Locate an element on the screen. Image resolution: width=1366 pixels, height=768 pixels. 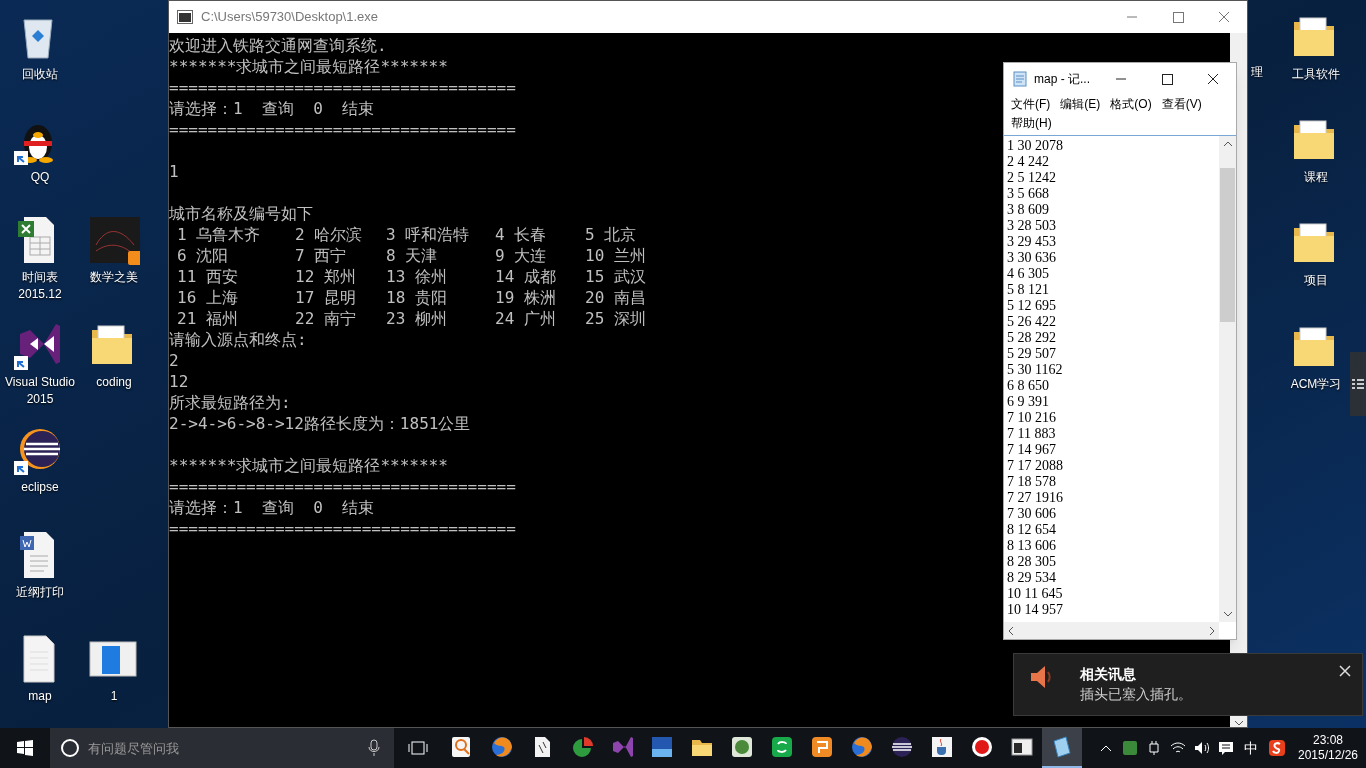
desktop-icon-label: 时间表 2015.12 is located at coordinates (40, 286).